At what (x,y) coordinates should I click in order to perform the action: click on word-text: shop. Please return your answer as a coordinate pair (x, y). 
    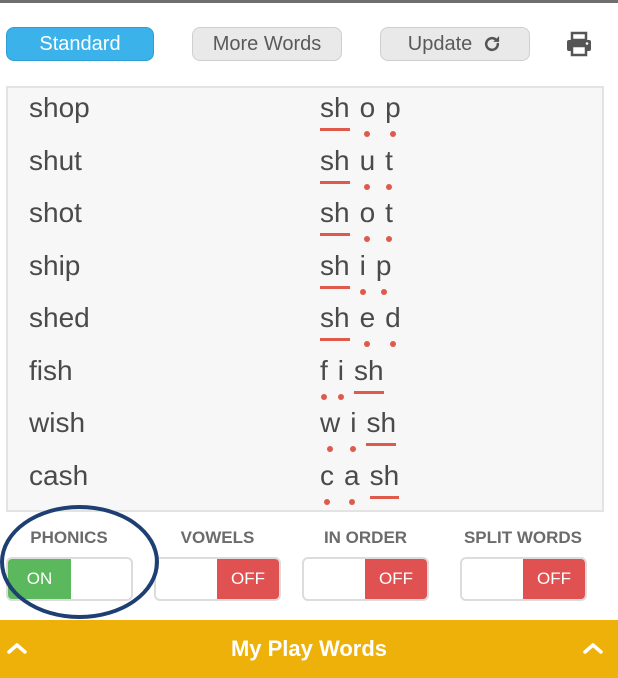
    Looking at the image, I should click on (59, 107).